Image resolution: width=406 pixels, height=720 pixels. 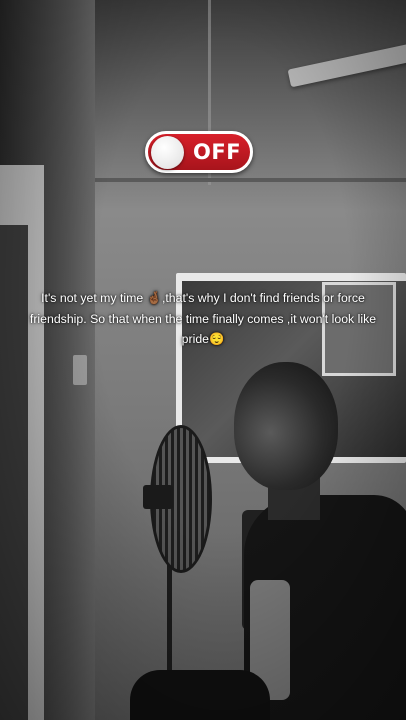 What do you see at coordinates (245, 180) in the screenshot?
I see `ceiling-beam` at bounding box center [245, 180].